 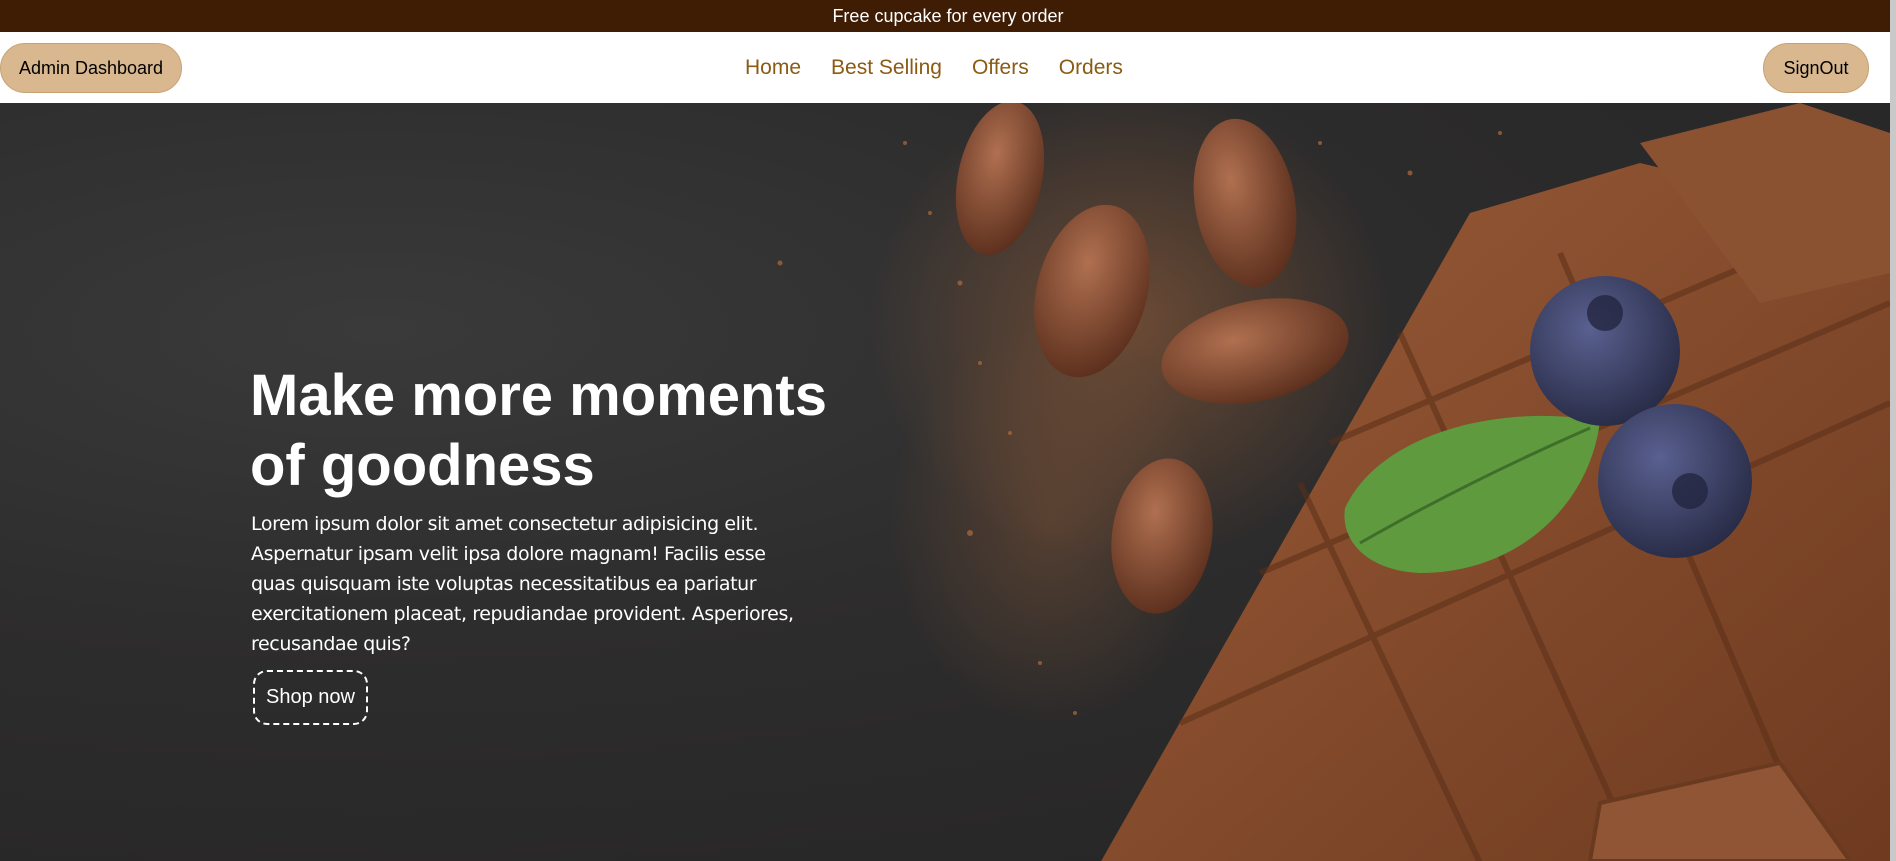 I want to click on scrollbar-thumb, so click(x=1893, y=430).